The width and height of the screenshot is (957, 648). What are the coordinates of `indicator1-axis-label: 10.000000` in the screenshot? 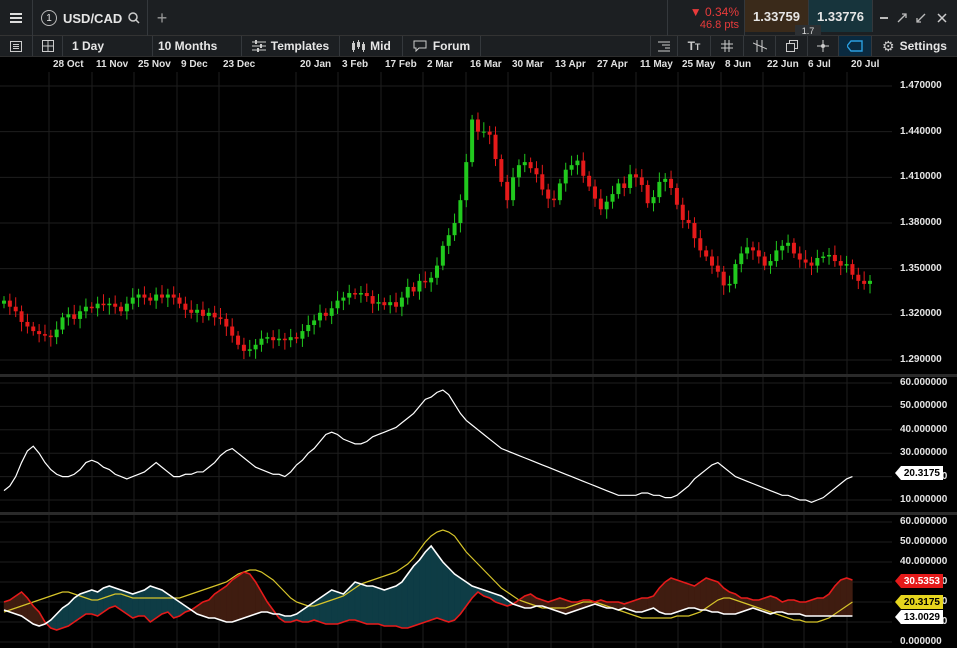 It's located at (924, 499).